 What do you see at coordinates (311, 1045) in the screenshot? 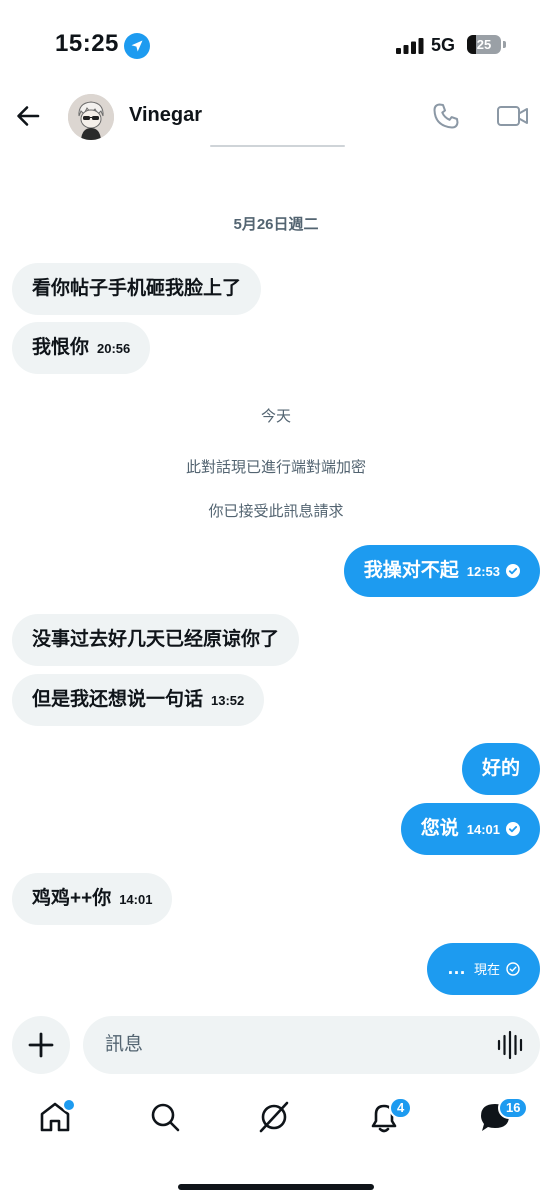
I see `message-input` at bounding box center [311, 1045].